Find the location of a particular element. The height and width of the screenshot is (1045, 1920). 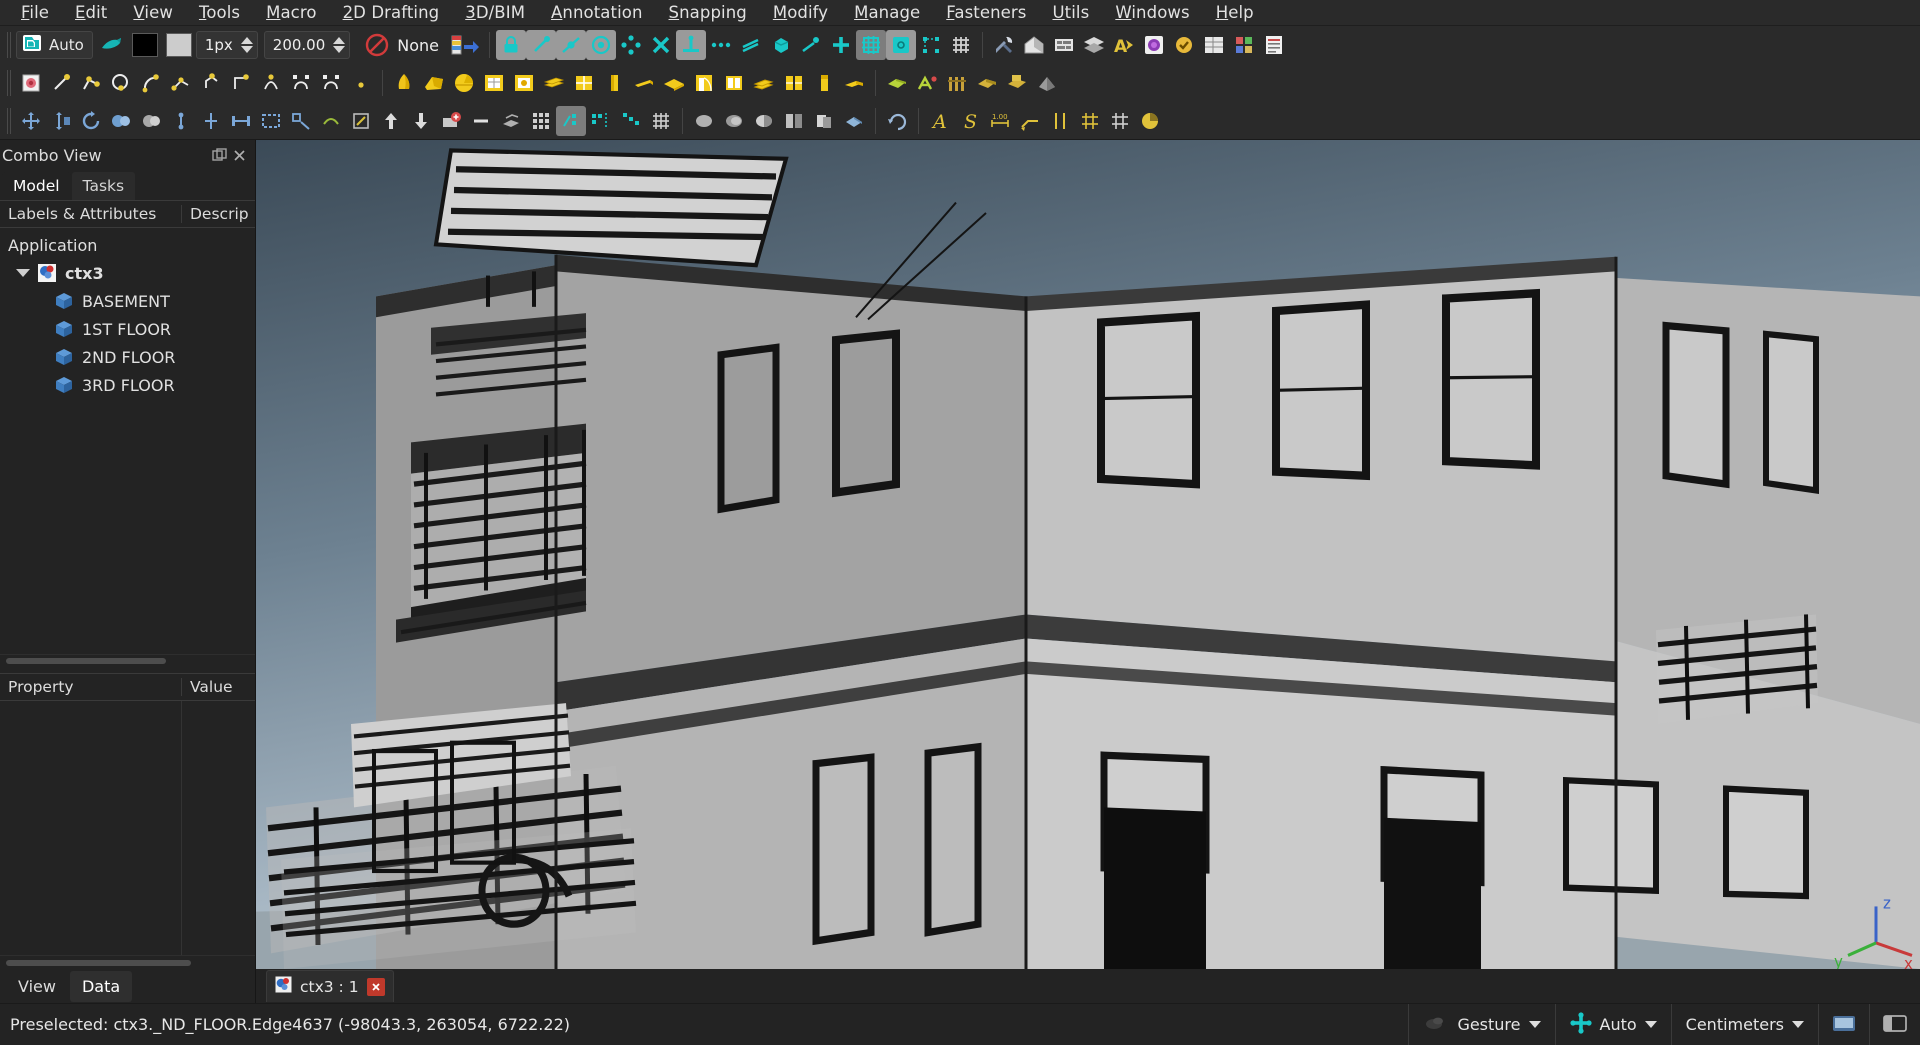

snap-lock-button is located at coordinates (511, 45).